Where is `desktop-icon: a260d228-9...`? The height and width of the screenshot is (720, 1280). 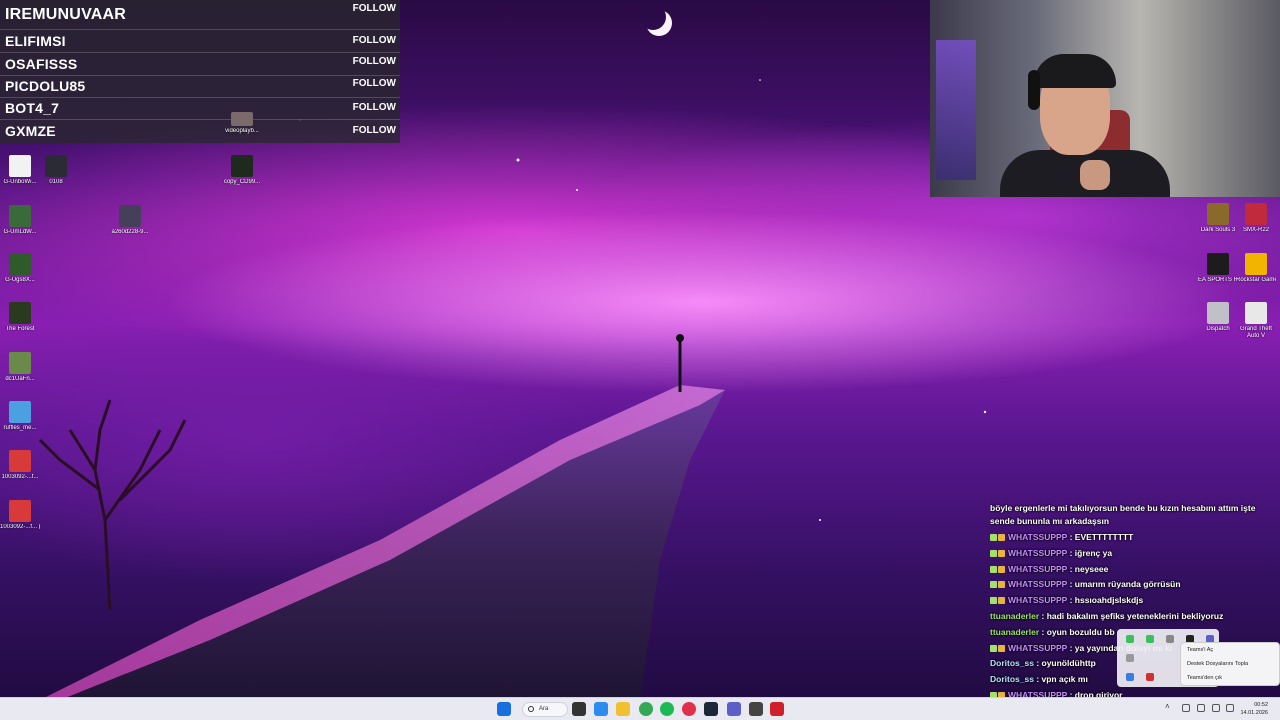
desktop-icon: a260d228-9... is located at coordinates (130, 220).